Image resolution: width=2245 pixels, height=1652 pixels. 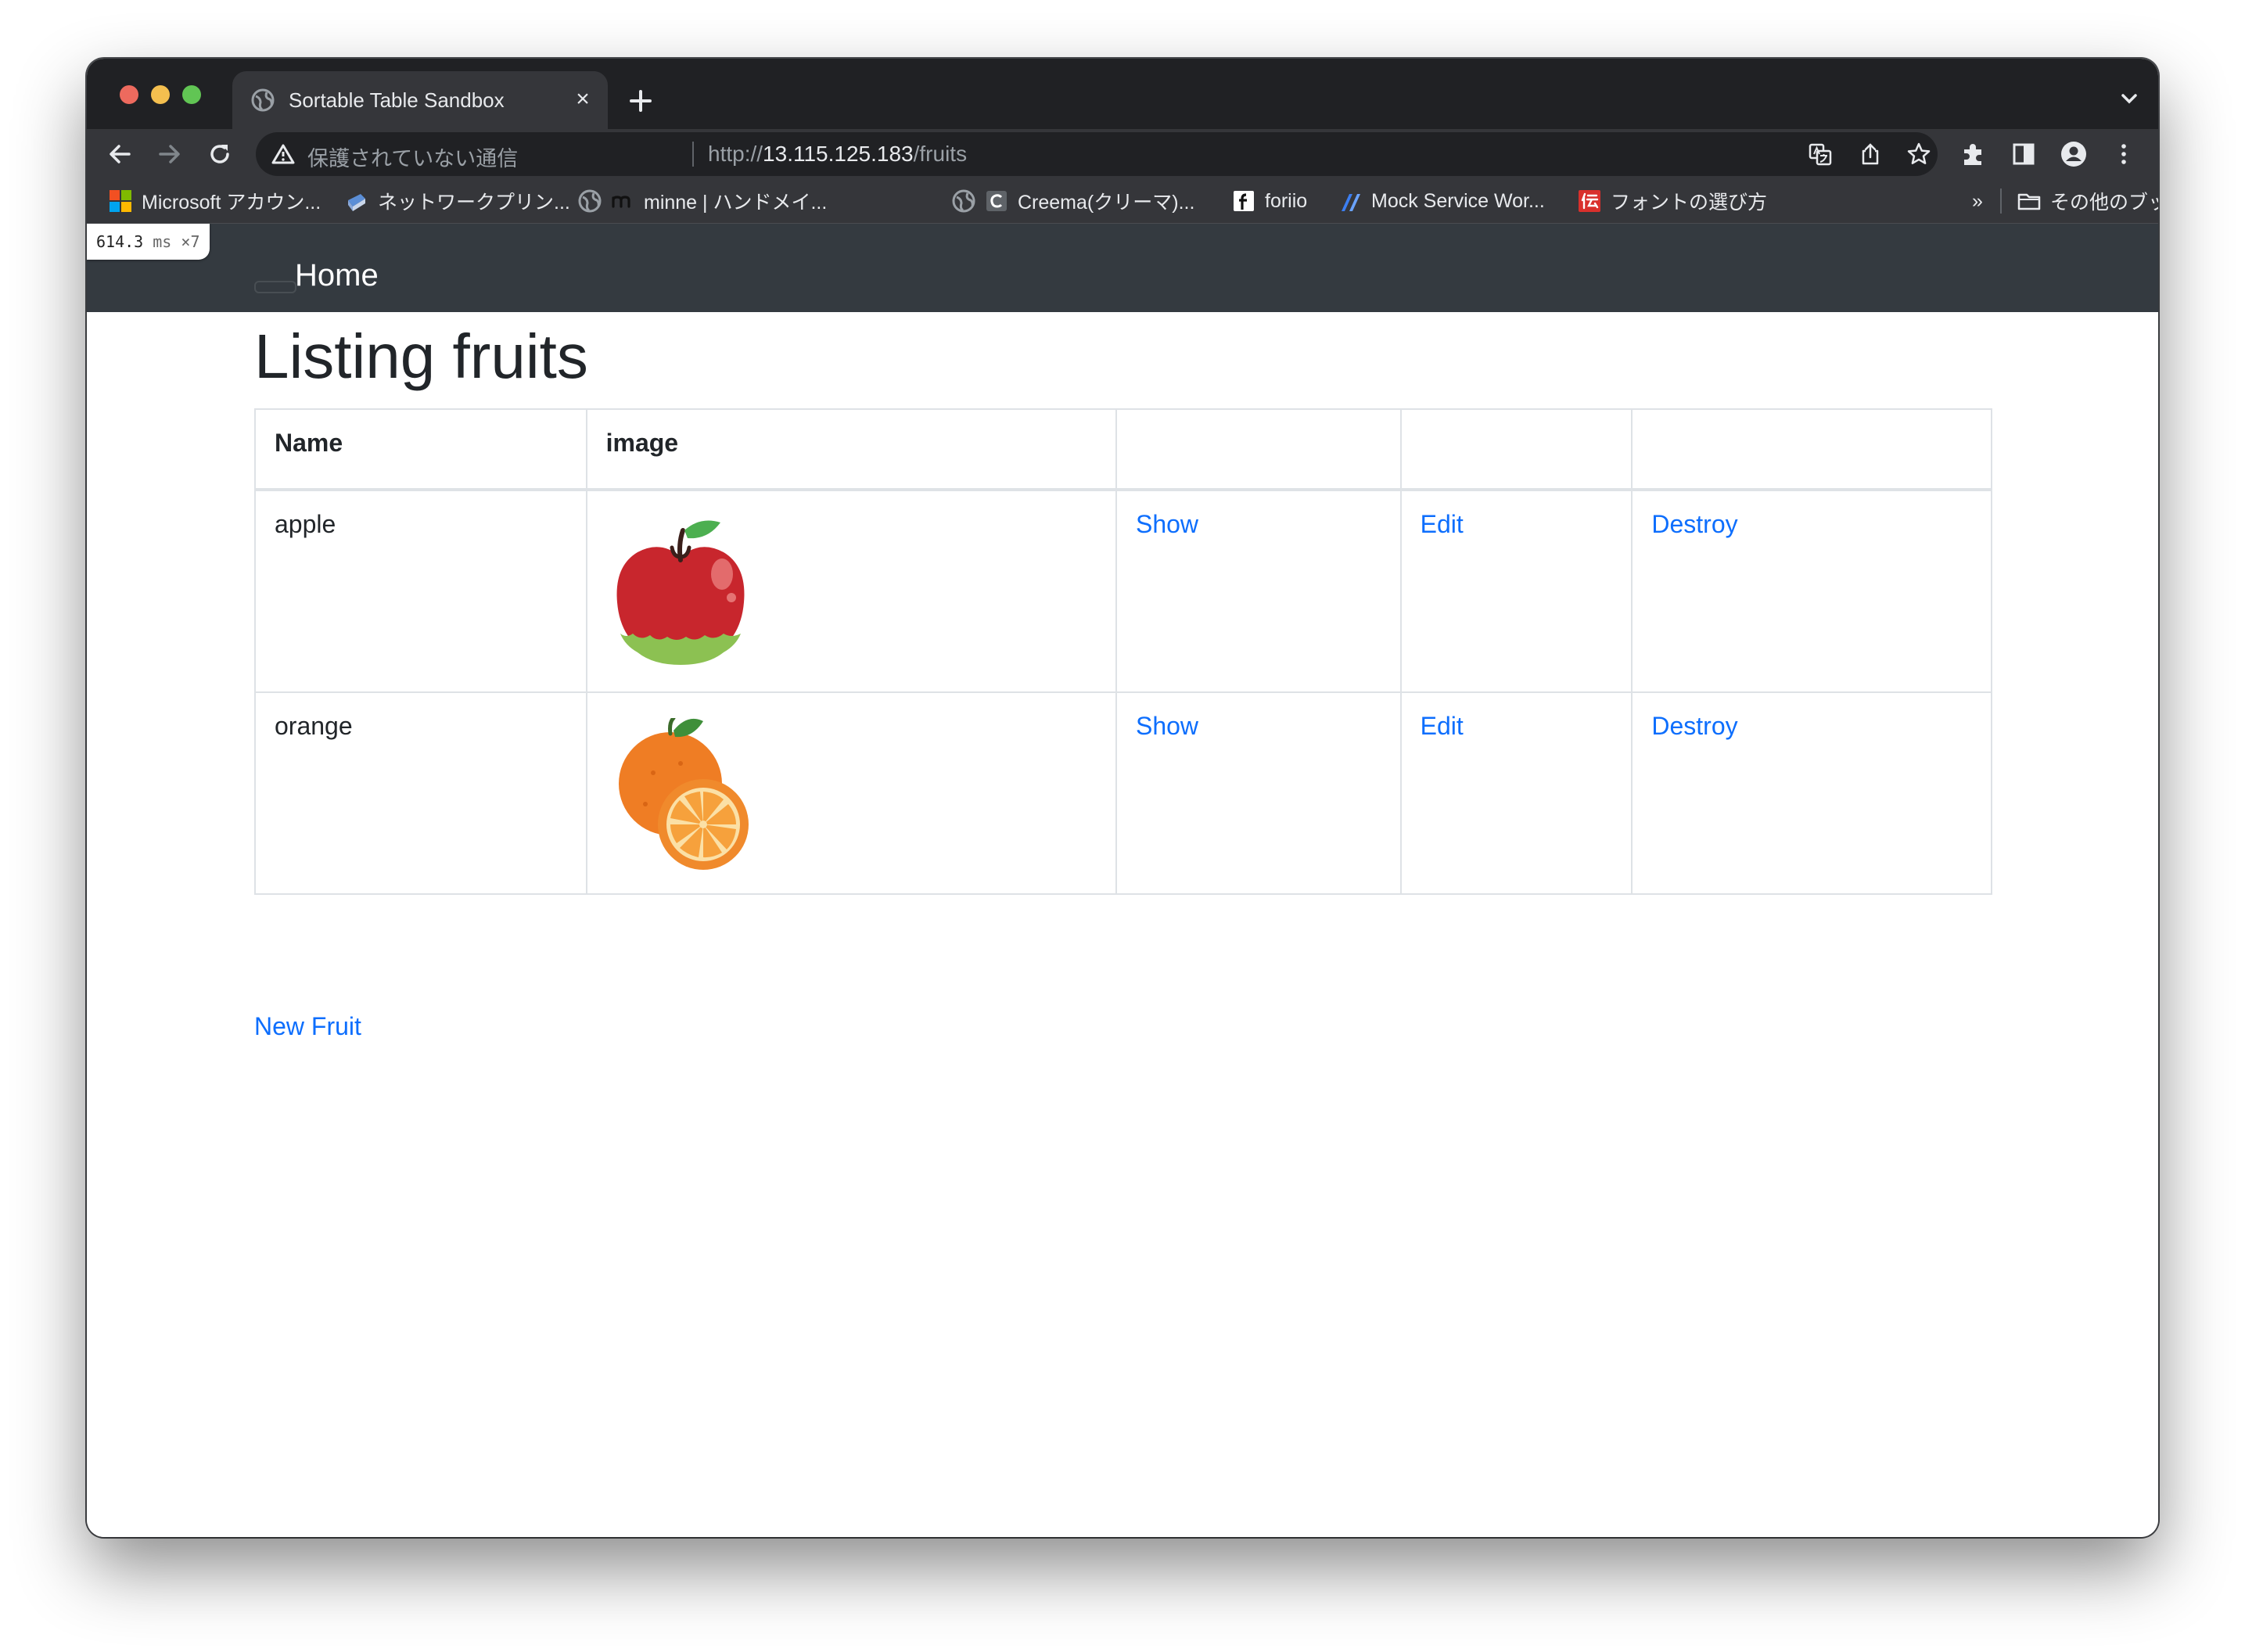 I want to click on chevron-down-icon, so click(x=2129, y=99).